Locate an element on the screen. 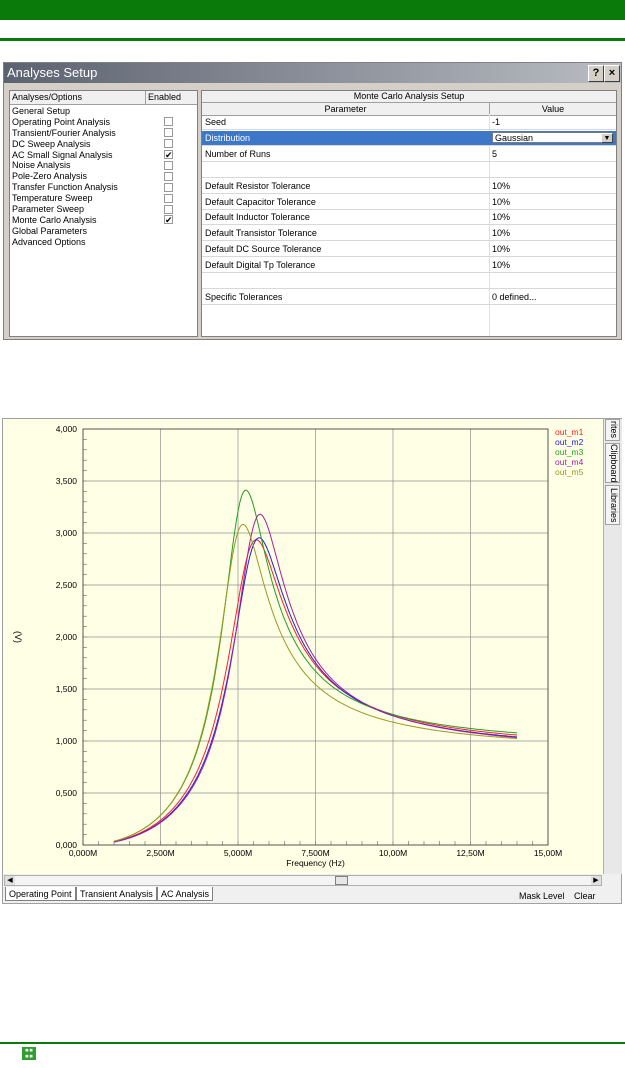 This screenshot has height=1068, width=625. analysis-item-label: Parameter Sweep is located at coordinates (48, 209).